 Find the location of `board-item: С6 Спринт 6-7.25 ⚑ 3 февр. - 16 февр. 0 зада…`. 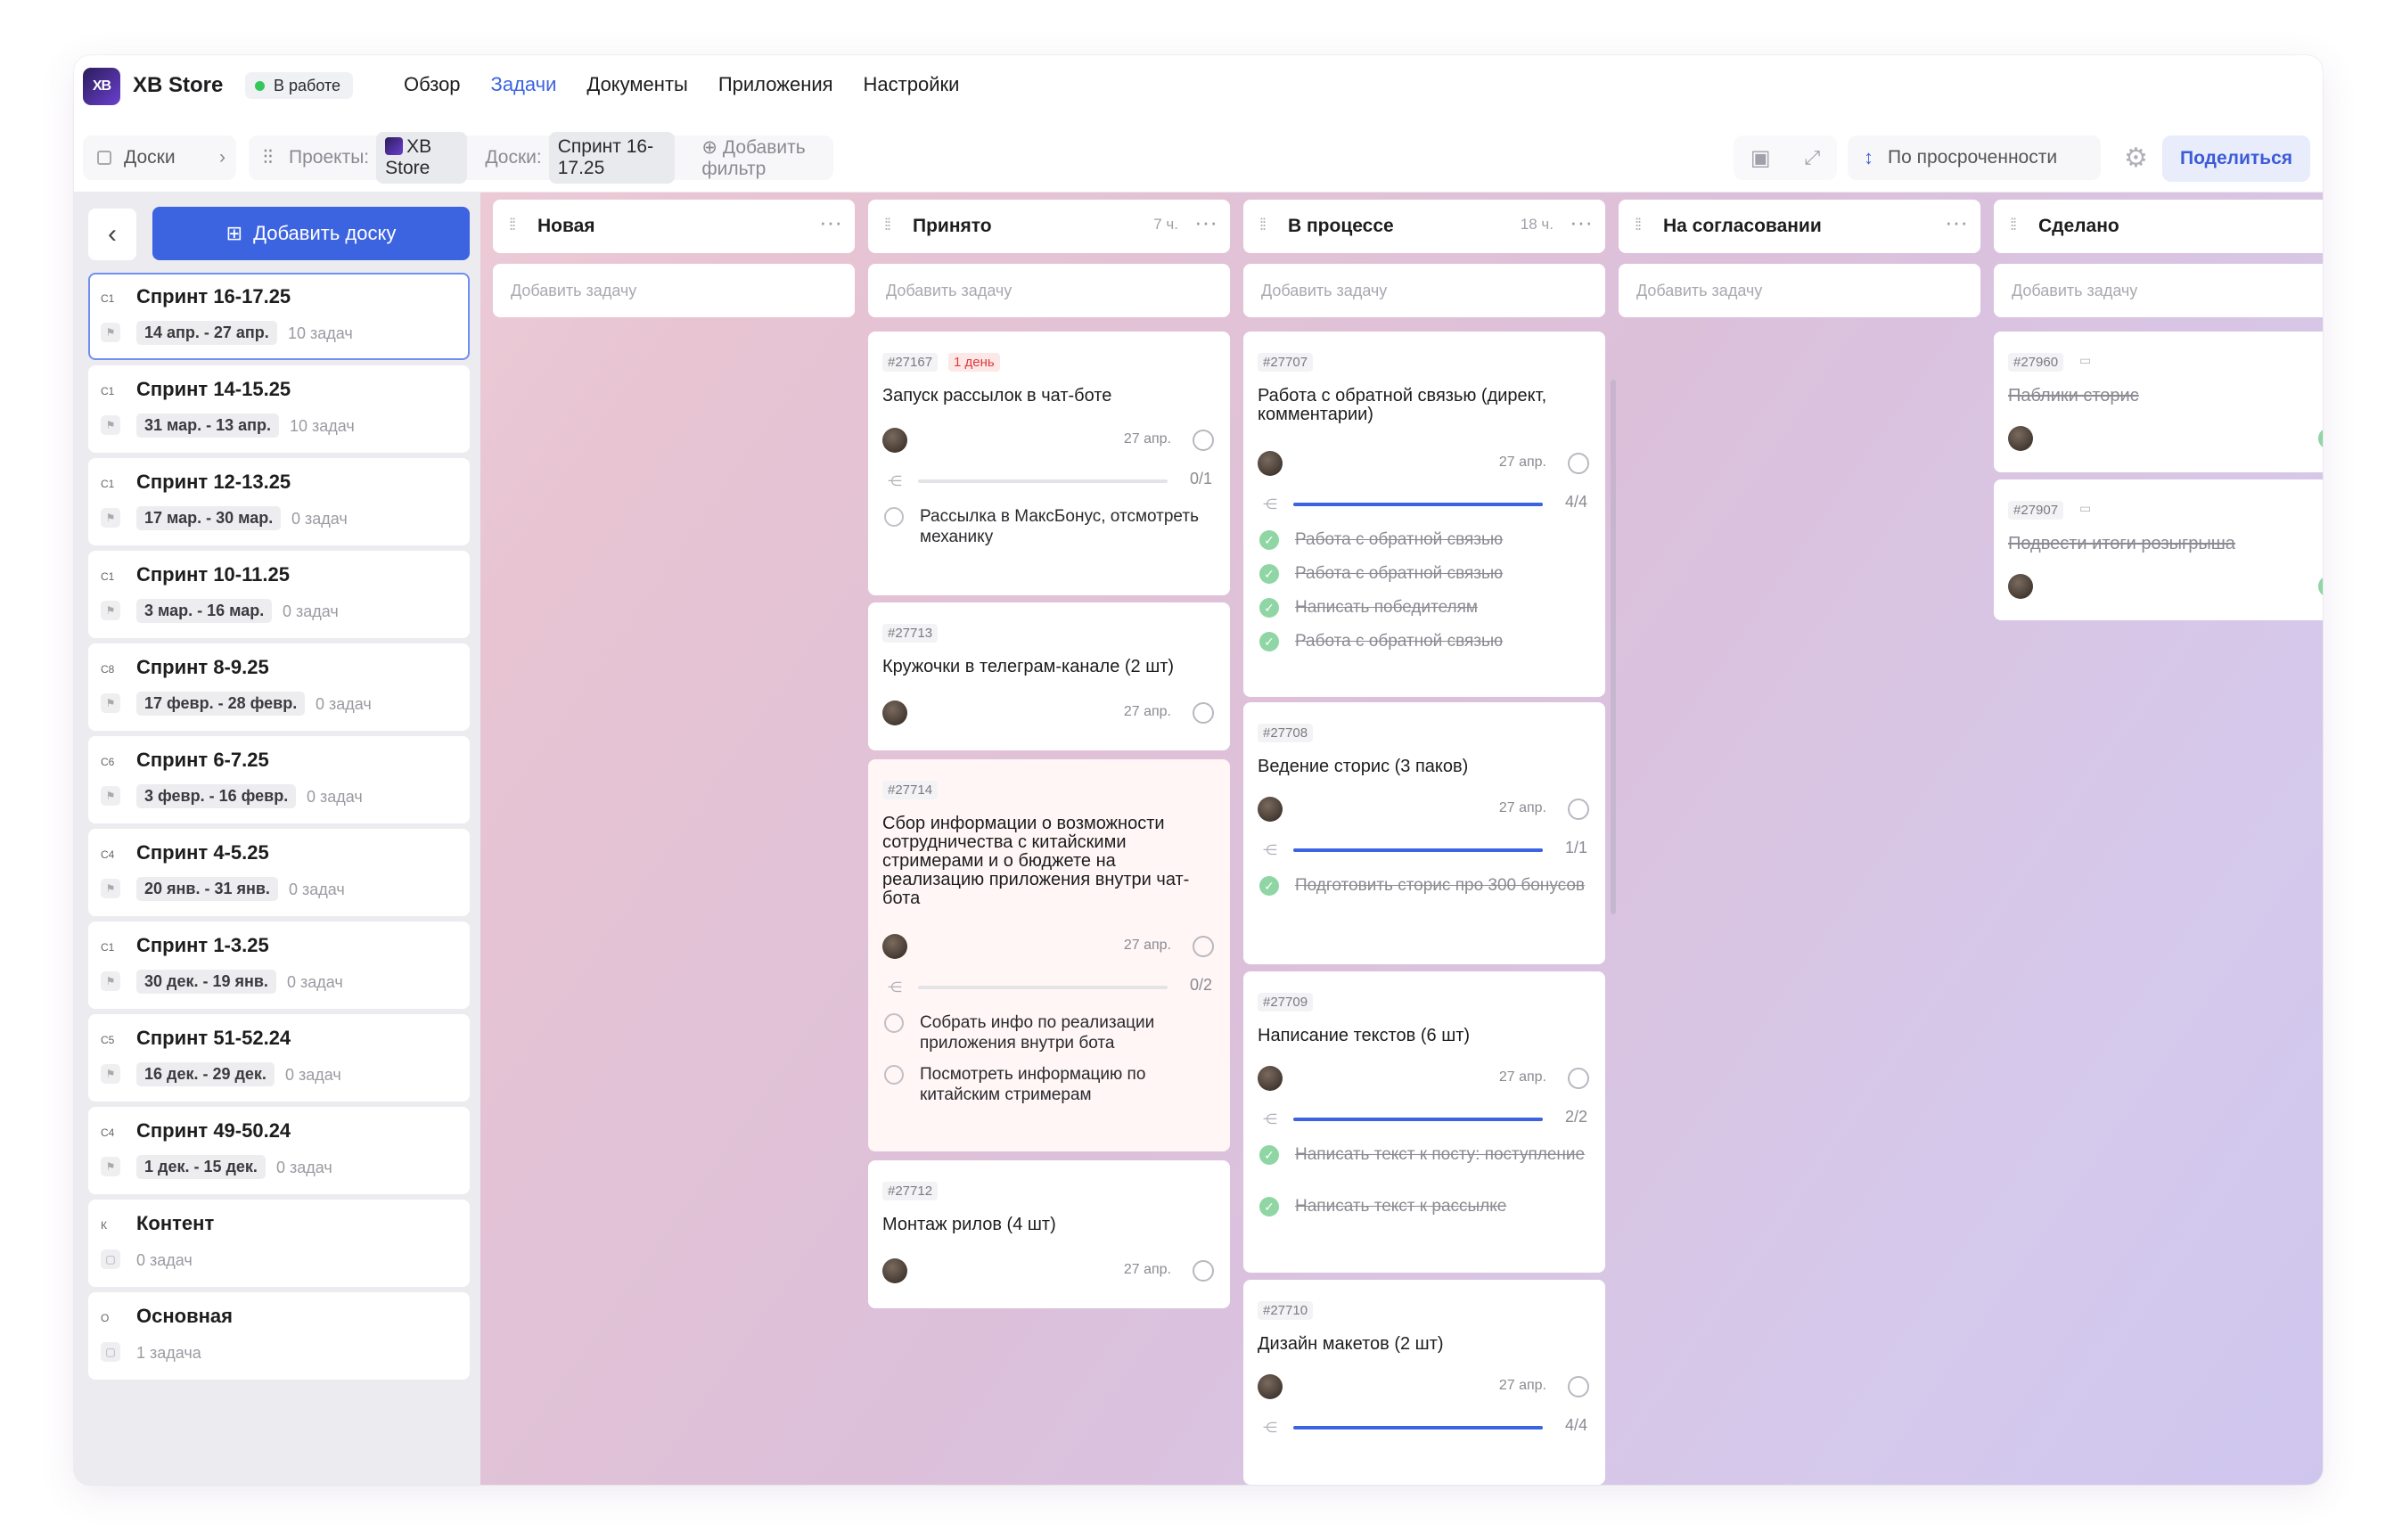

board-item: С6 Спринт 6-7.25 ⚑ 3 февр. - 16 февр. 0 зада… is located at coordinates (279, 779).